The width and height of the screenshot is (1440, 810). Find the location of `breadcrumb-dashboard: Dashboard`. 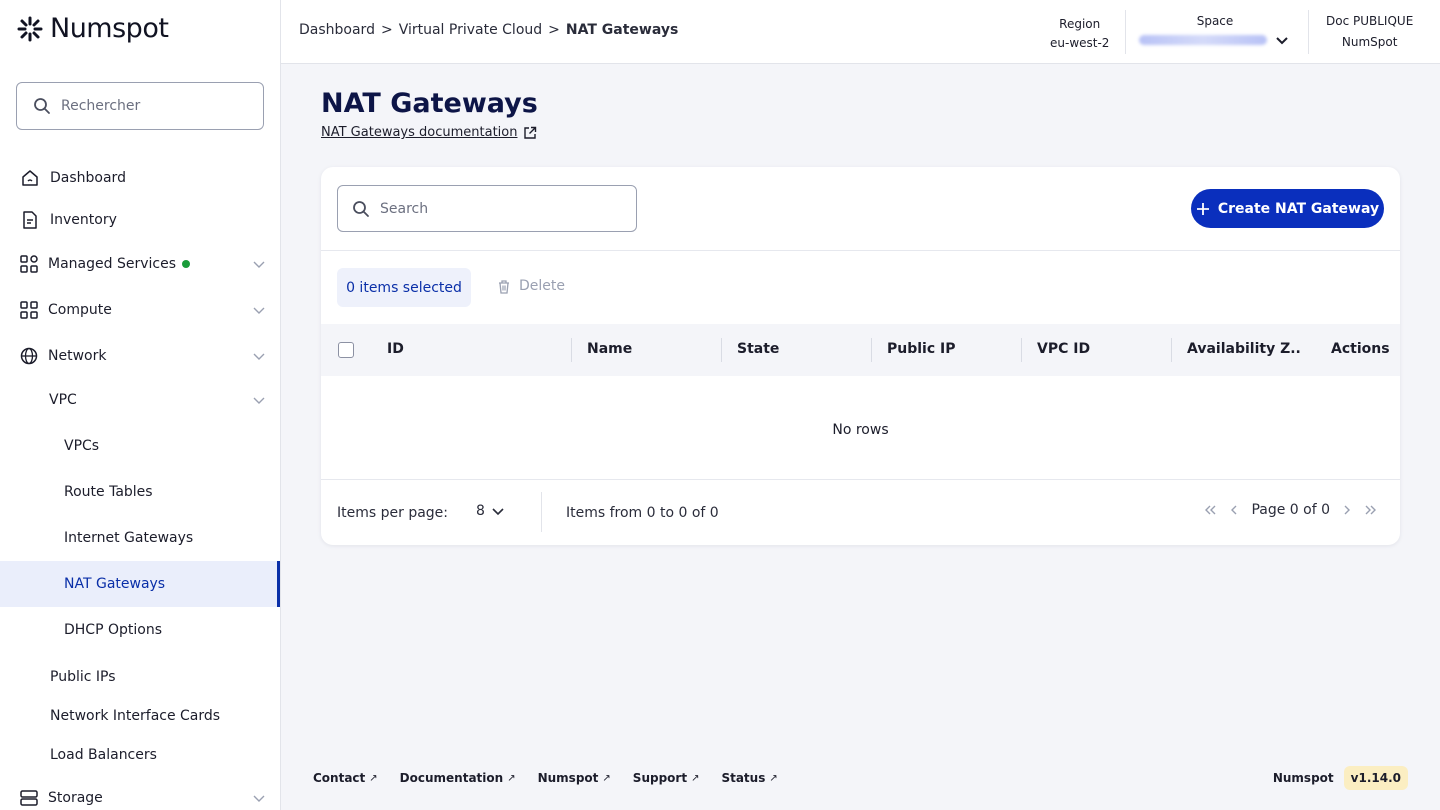

breadcrumb-dashboard: Dashboard is located at coordinates (337, 30).